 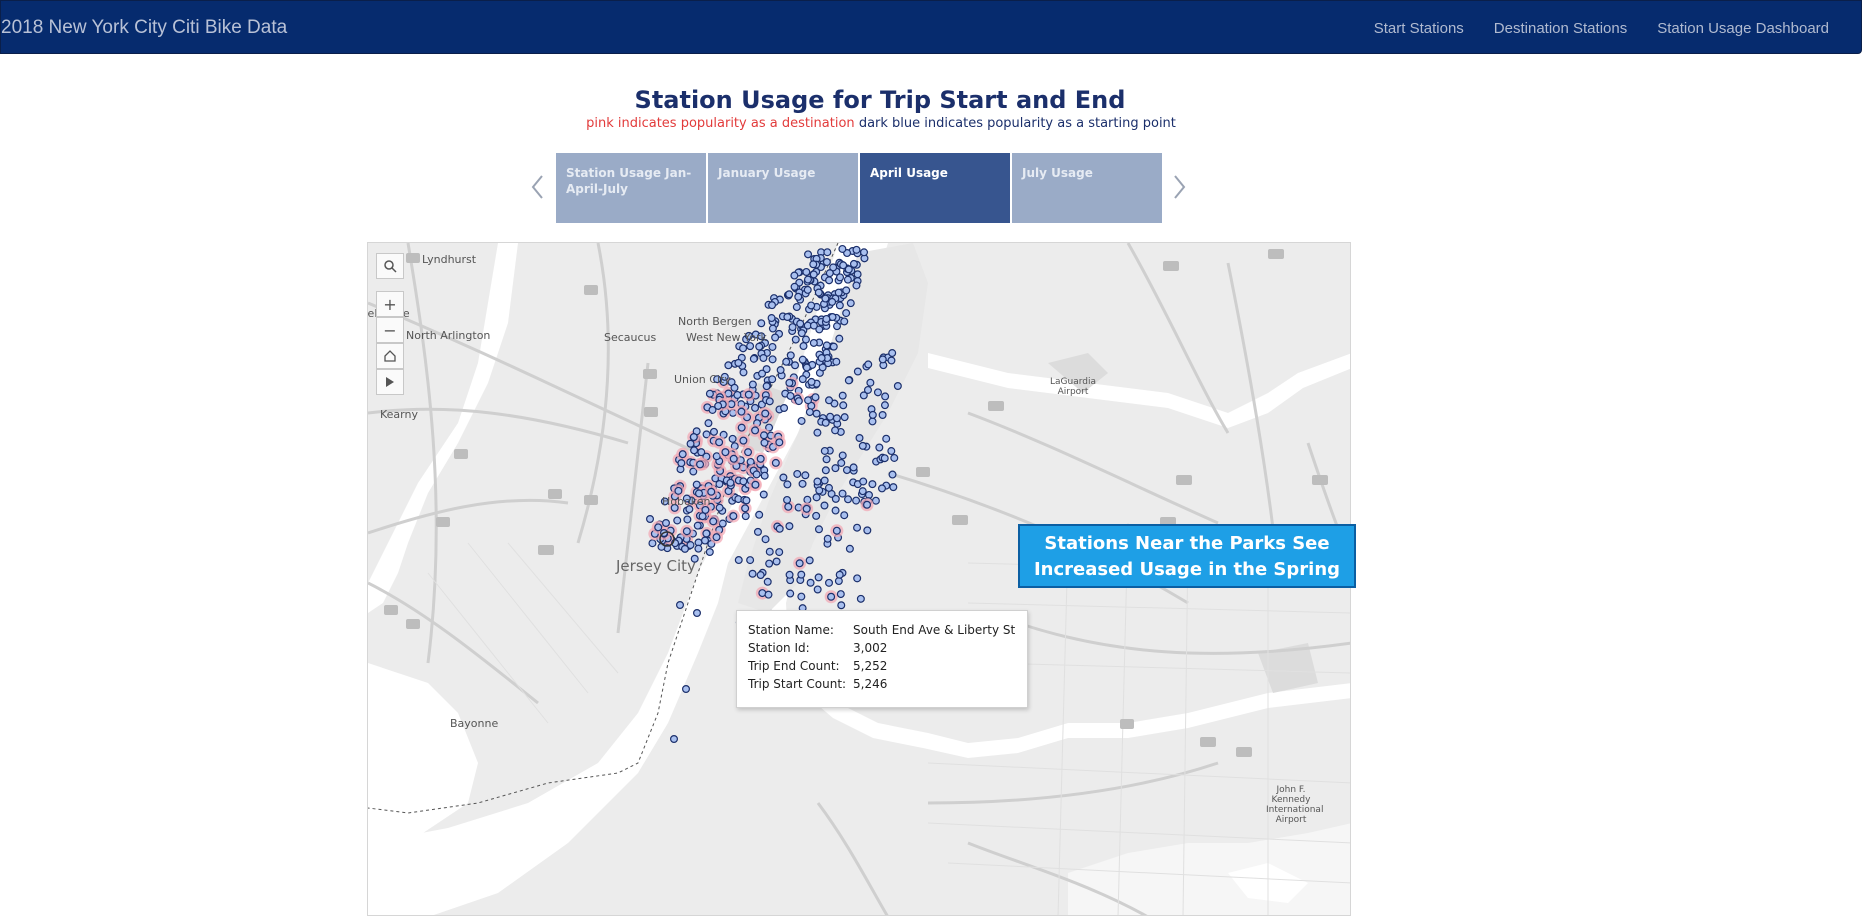 What do you see at coordinates (144, 28) in the screenshot?
I see `brand-title: 2018 New York City Citi Bike Data` at bounding box center [144, 28].